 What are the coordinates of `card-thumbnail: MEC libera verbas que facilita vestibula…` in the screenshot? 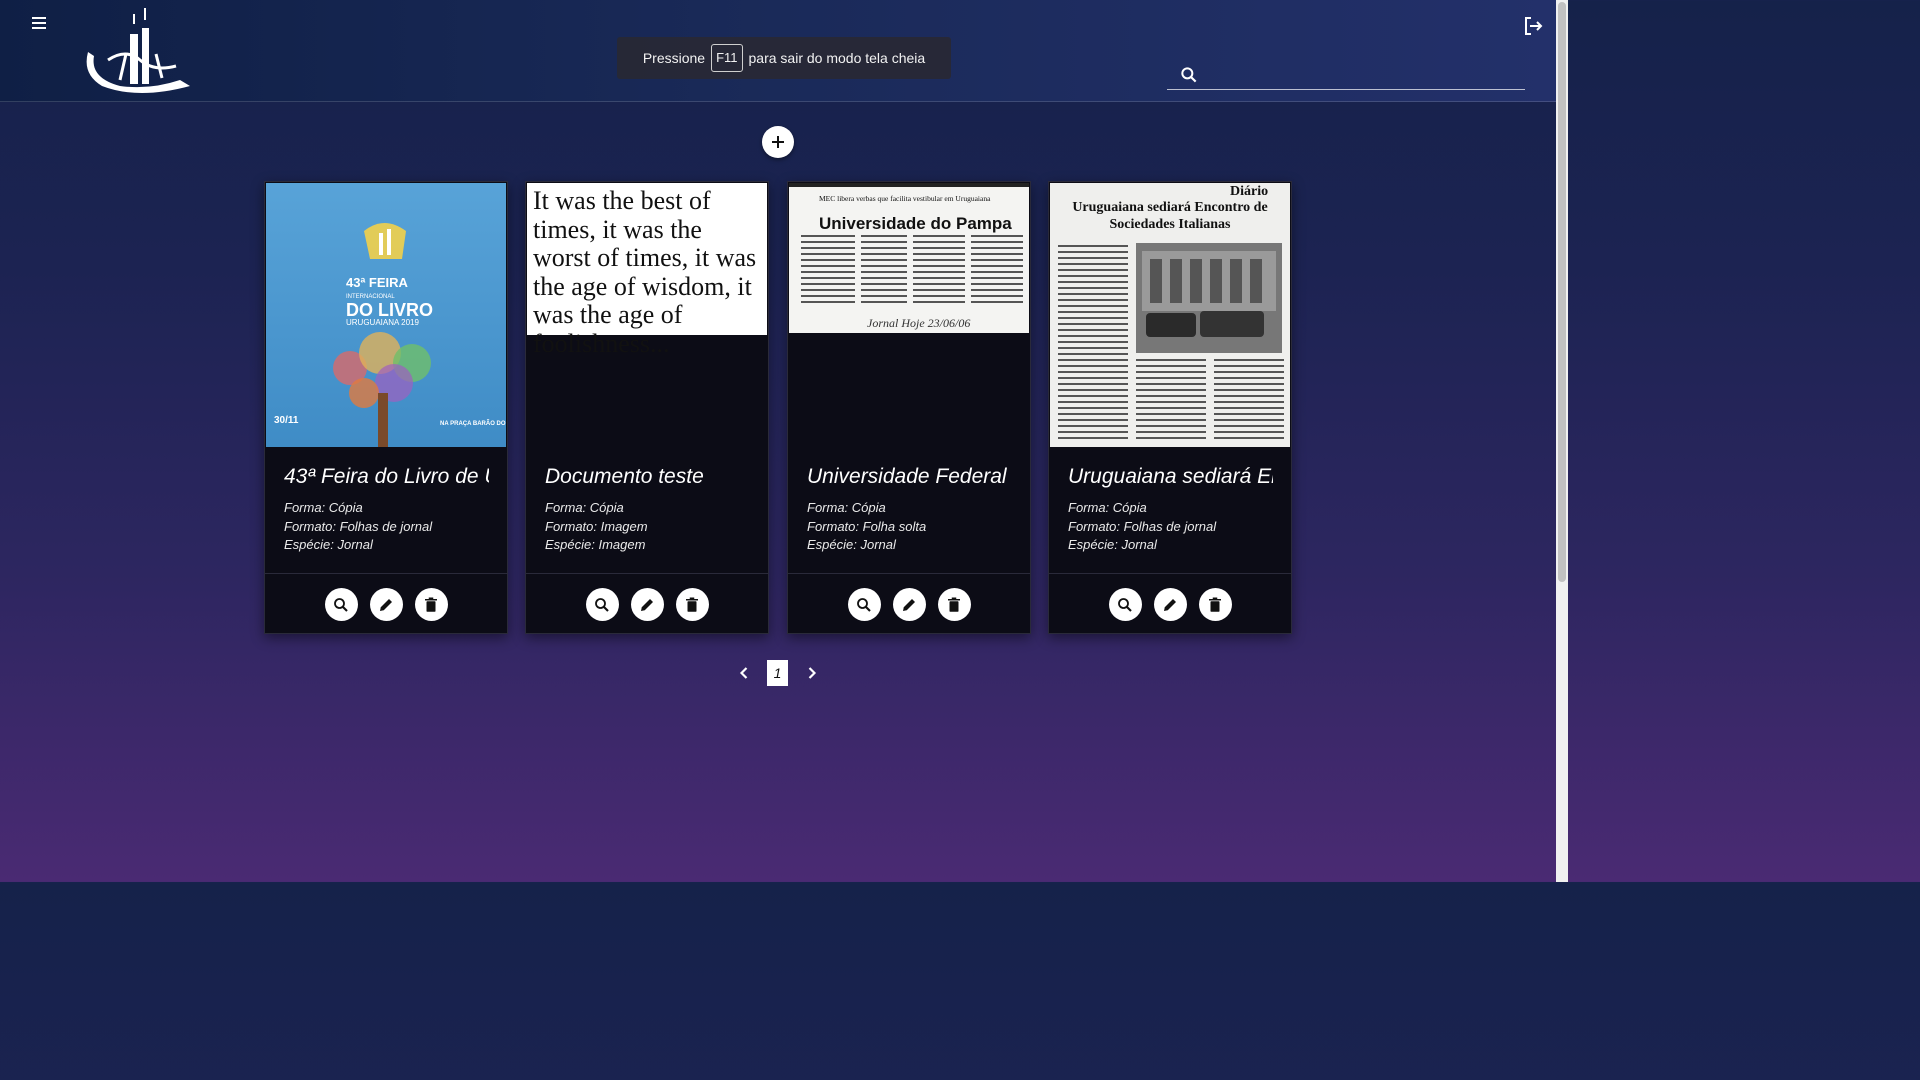 It's located at (909, 315).